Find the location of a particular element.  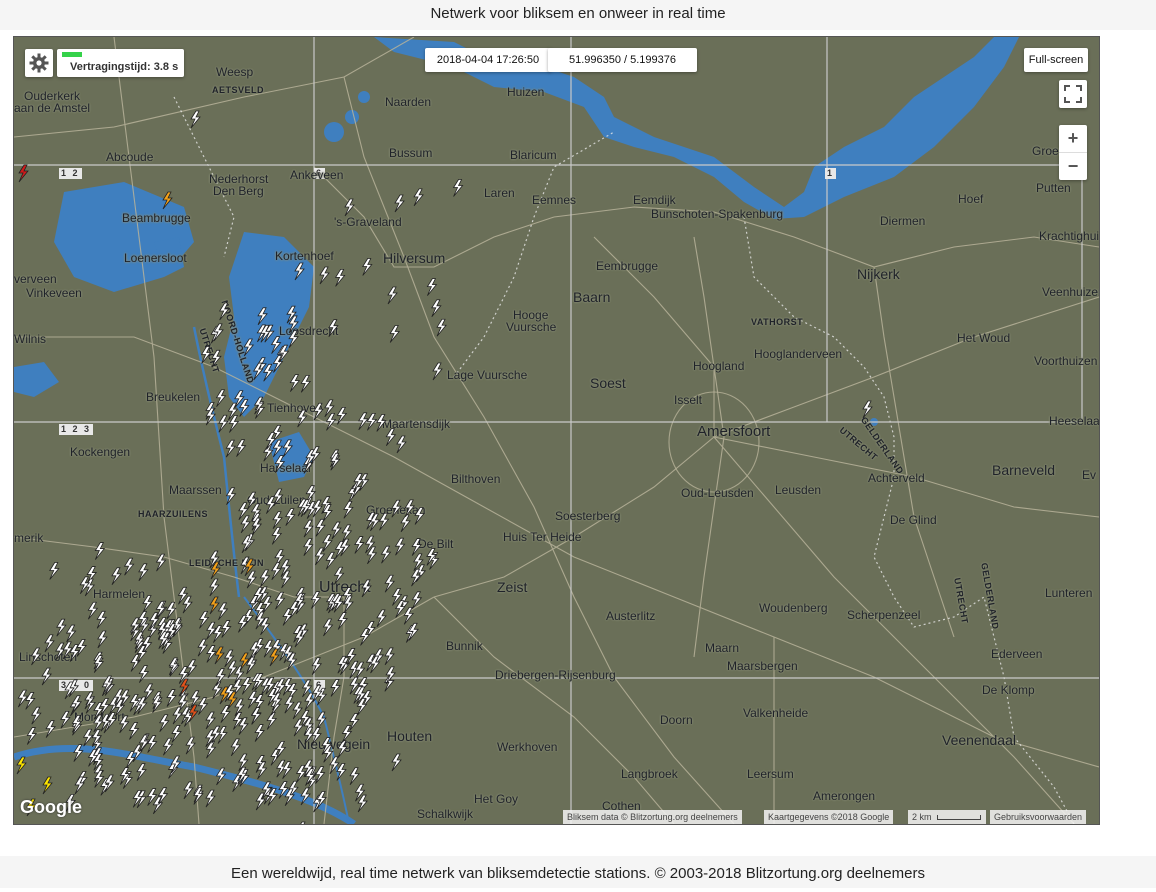

fullscreen-button: Full-screen is located at coordinates (1056, 60).